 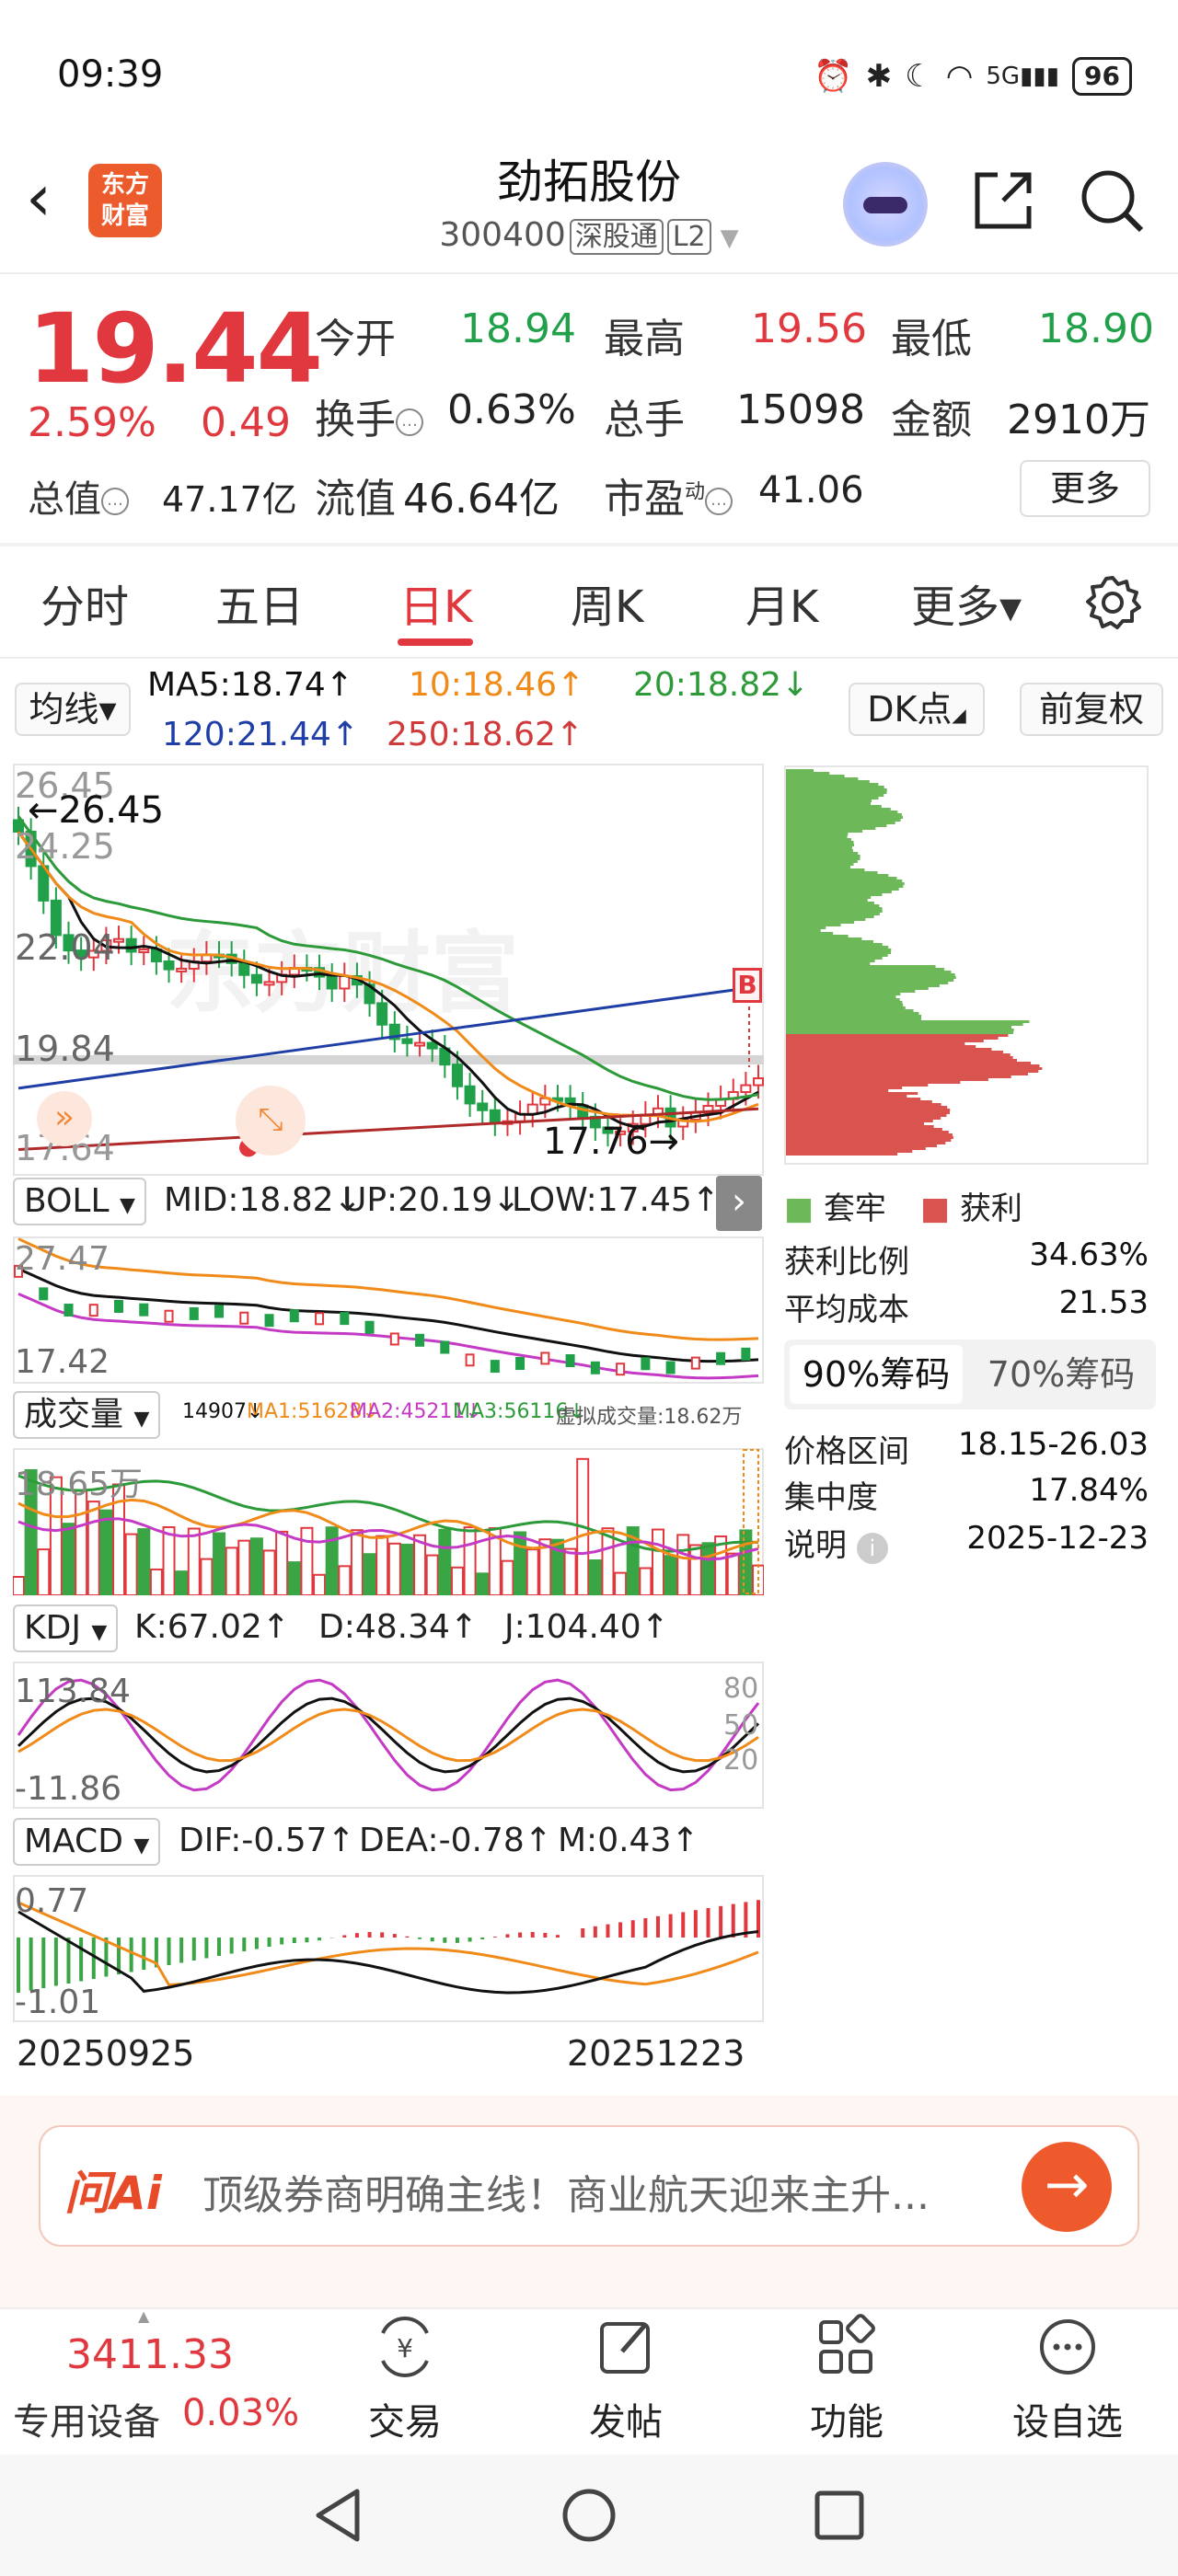 I want to click on dk-point-button: DK点◢, so click(x=917, y=709).